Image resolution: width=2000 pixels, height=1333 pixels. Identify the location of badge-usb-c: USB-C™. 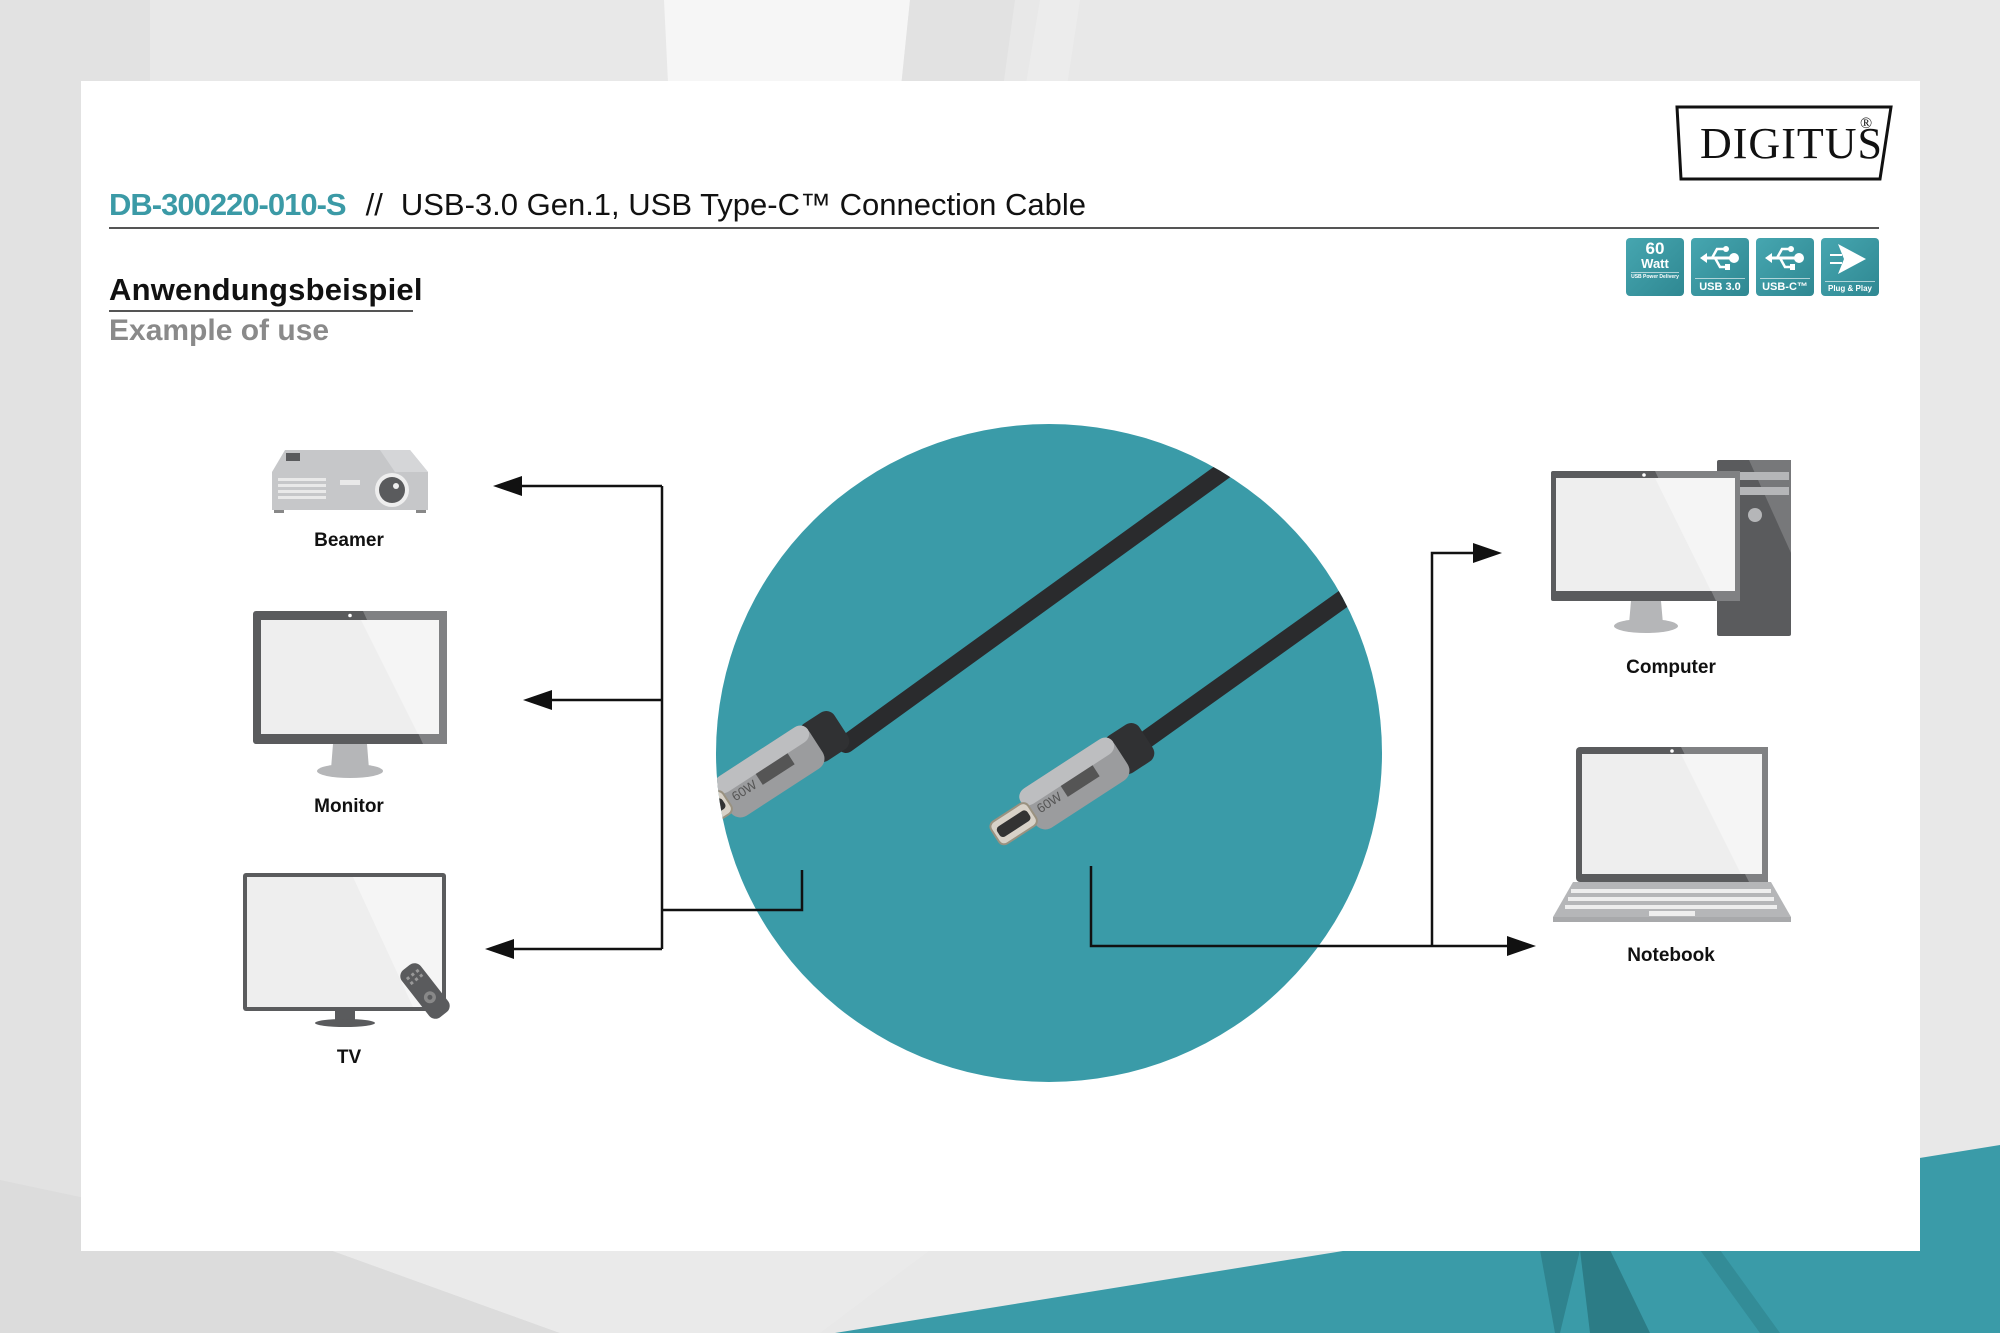
(1785, 267).